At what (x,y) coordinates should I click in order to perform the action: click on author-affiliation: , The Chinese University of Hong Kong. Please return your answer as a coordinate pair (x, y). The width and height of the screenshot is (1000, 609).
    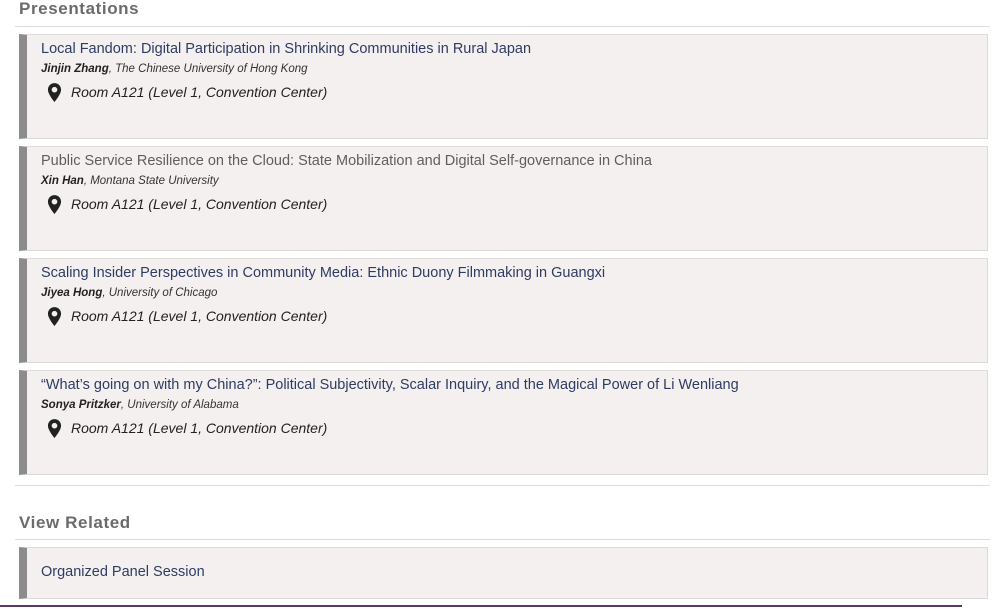
    Looking at the image, I should click on (208, 69).